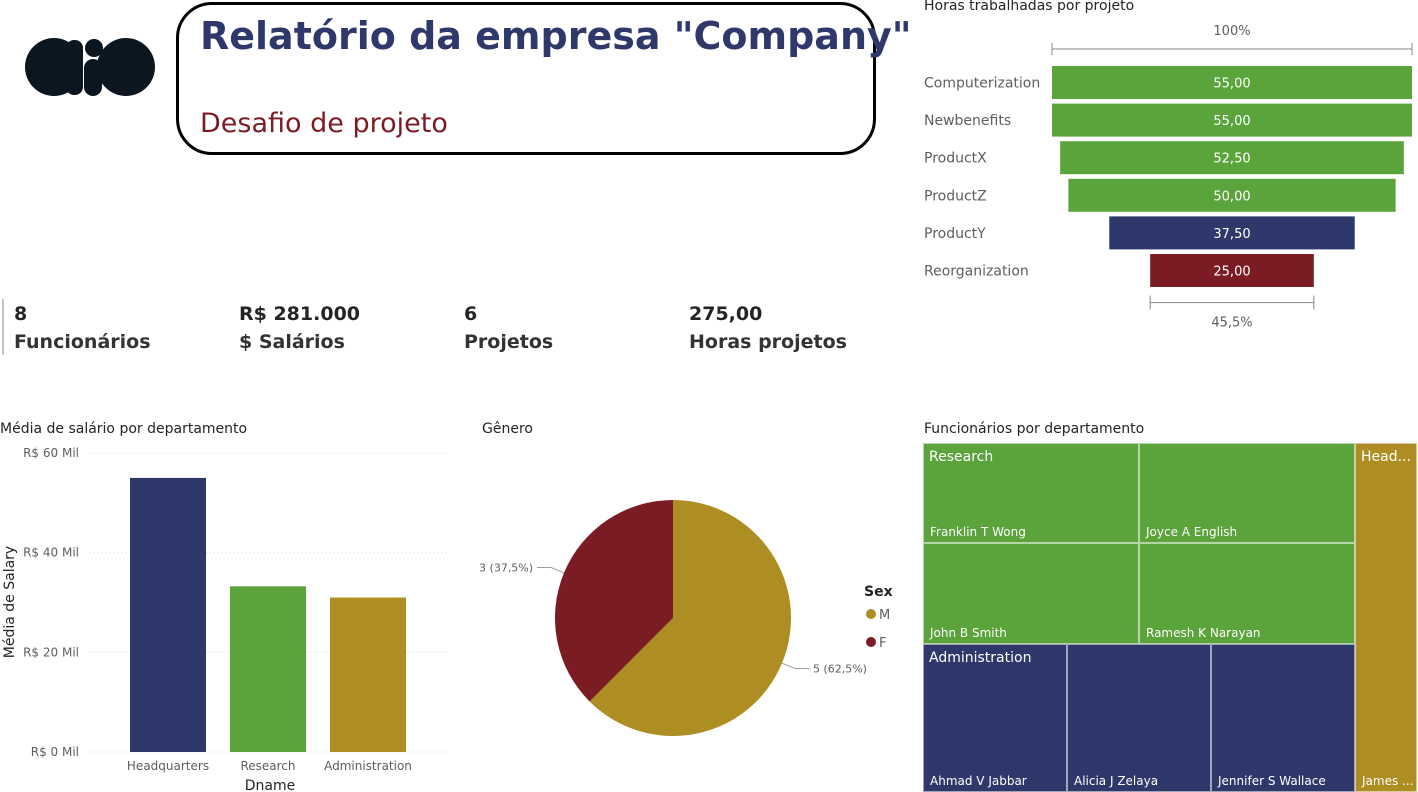 This screenshot has height=792, width=1418. I want to click on treemap-employee-name: Ahmad V Jabbar, so click(978, 781).